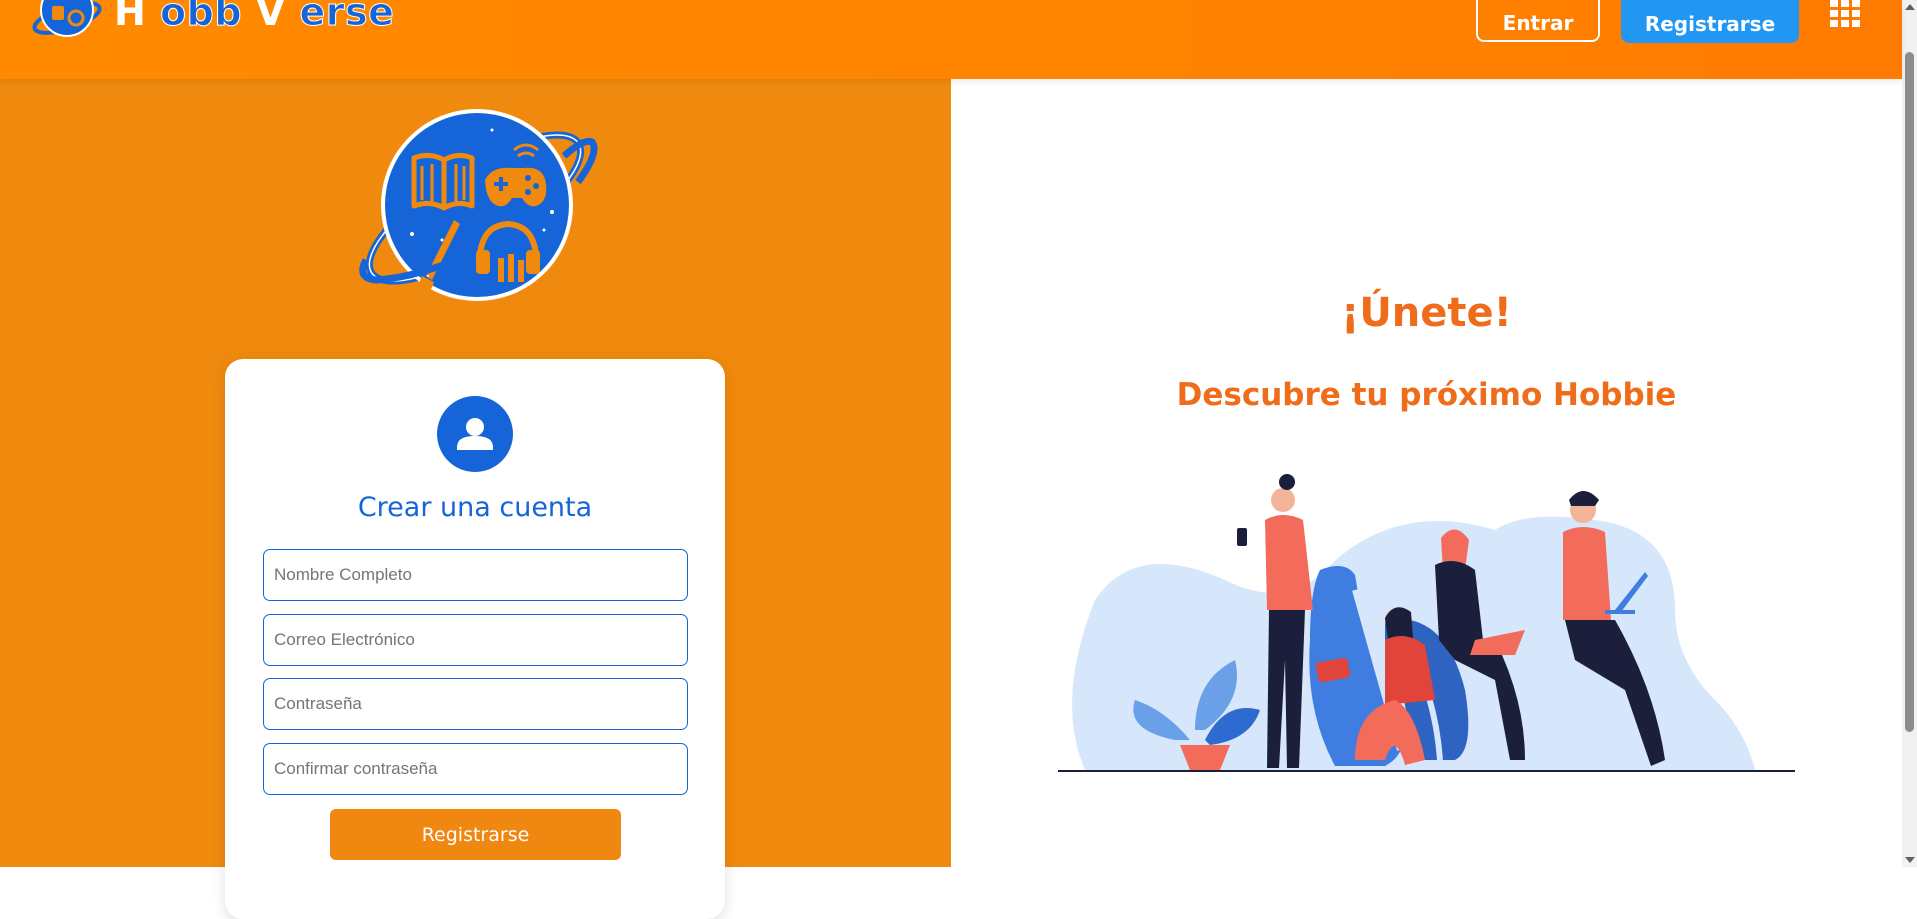  Describe the element at coordinates (475, 640) in the screenshot. I see `email-field` at that location.